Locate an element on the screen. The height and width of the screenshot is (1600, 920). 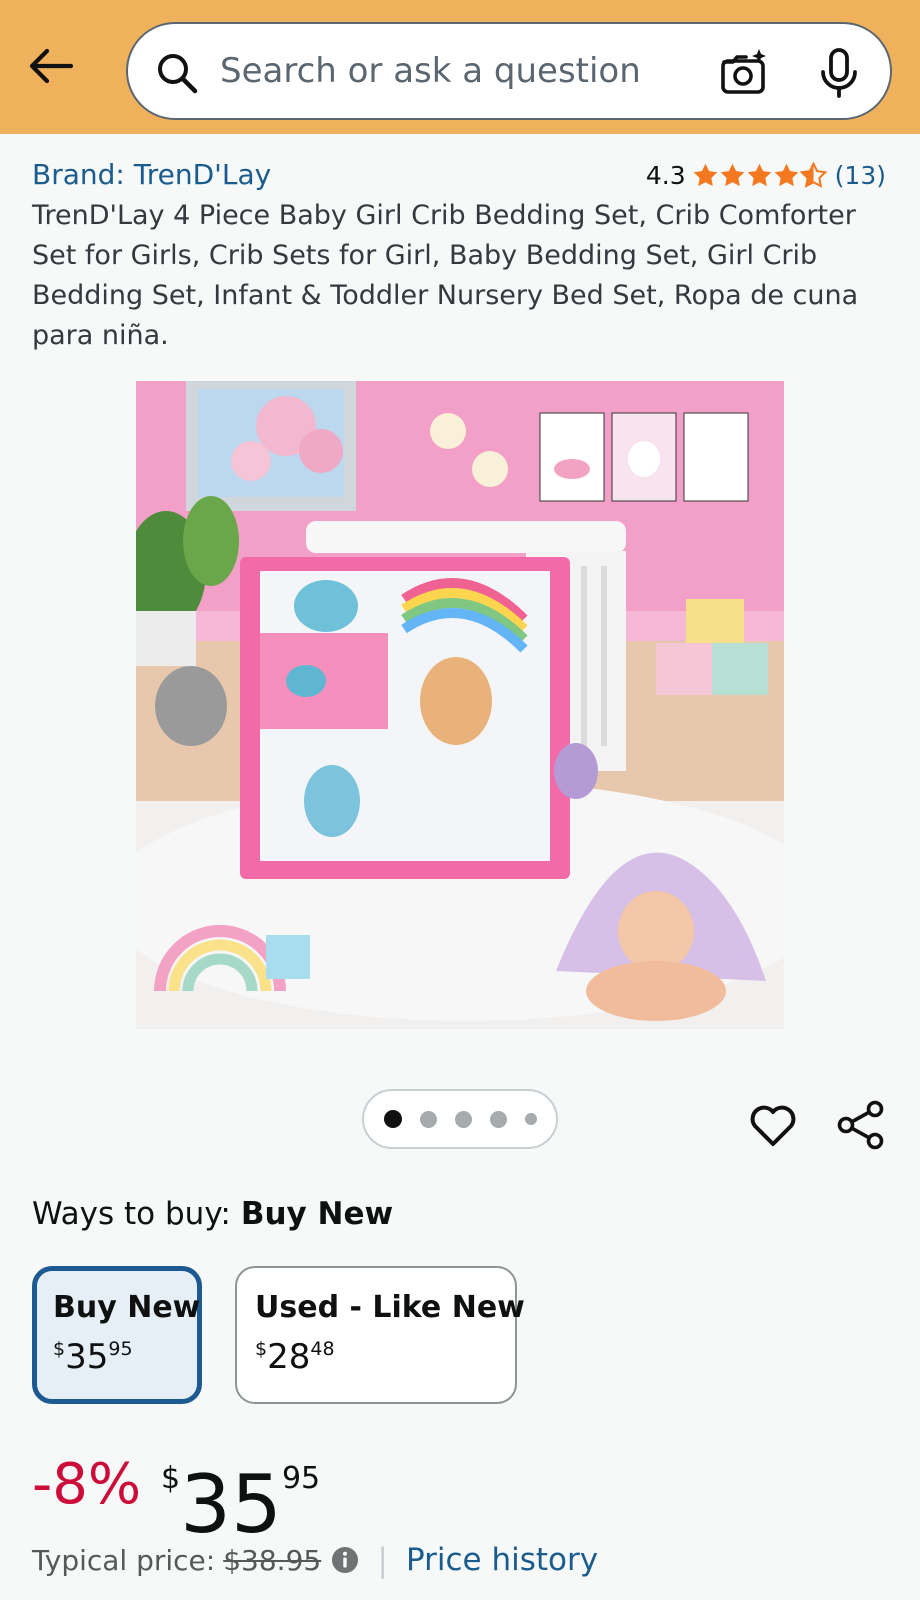
current-price: $3595 is located at coordinates (241, 1504).